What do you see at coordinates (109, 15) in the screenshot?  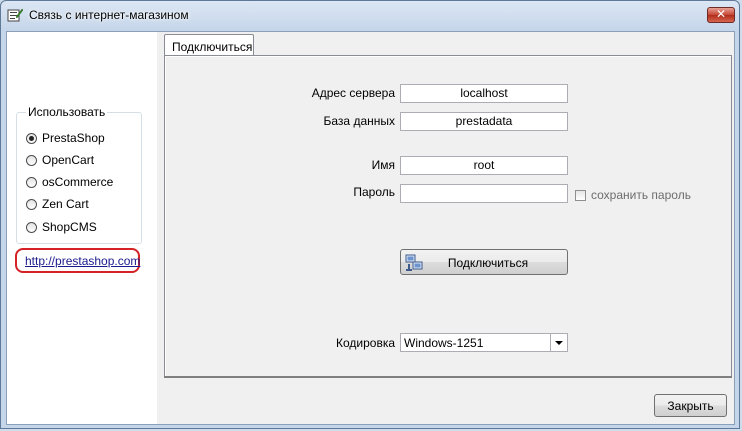 I see `window-title: Связь с интернет-магазином` at bounding box center [109, 15].